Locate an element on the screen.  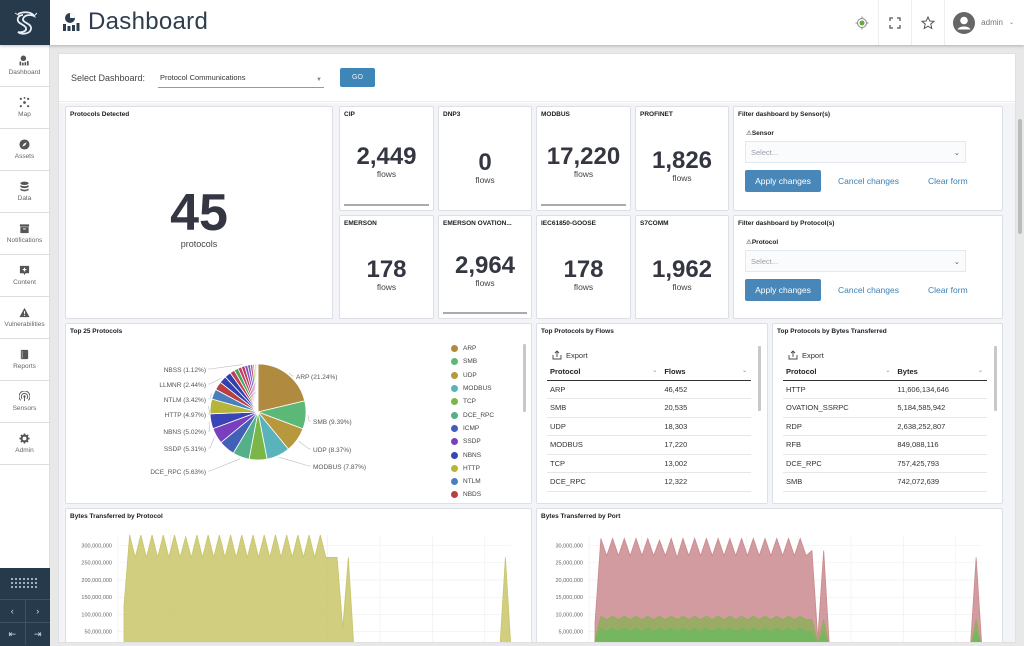
page-title: Dashboard is located at coordinates (135, 22).